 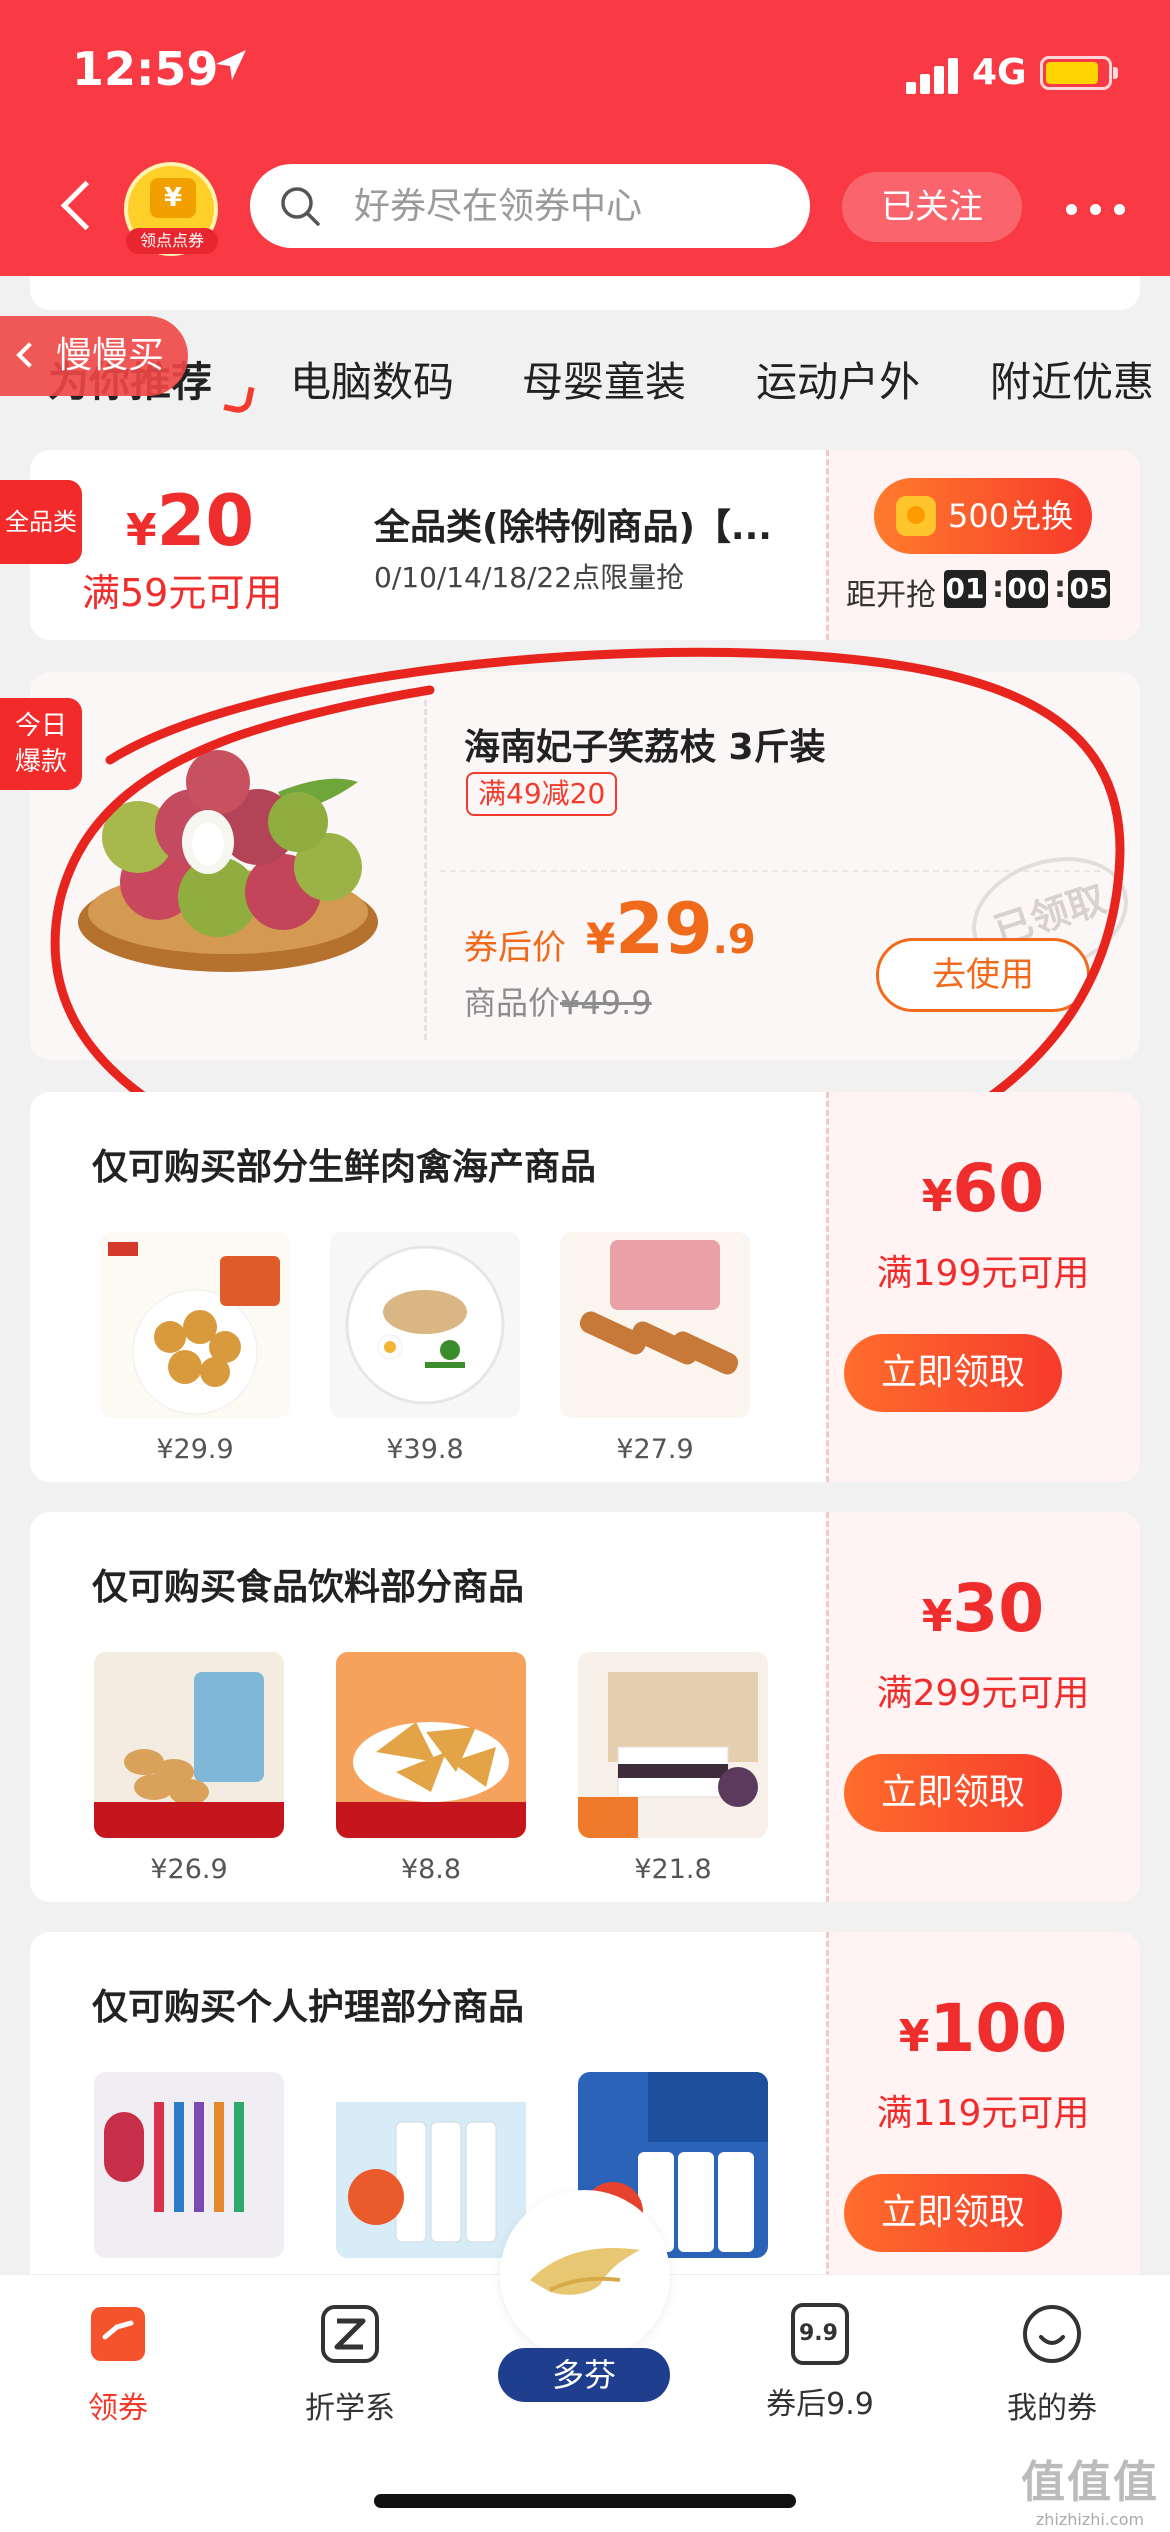 I want to click on search-input, so click(x=564, y=206).